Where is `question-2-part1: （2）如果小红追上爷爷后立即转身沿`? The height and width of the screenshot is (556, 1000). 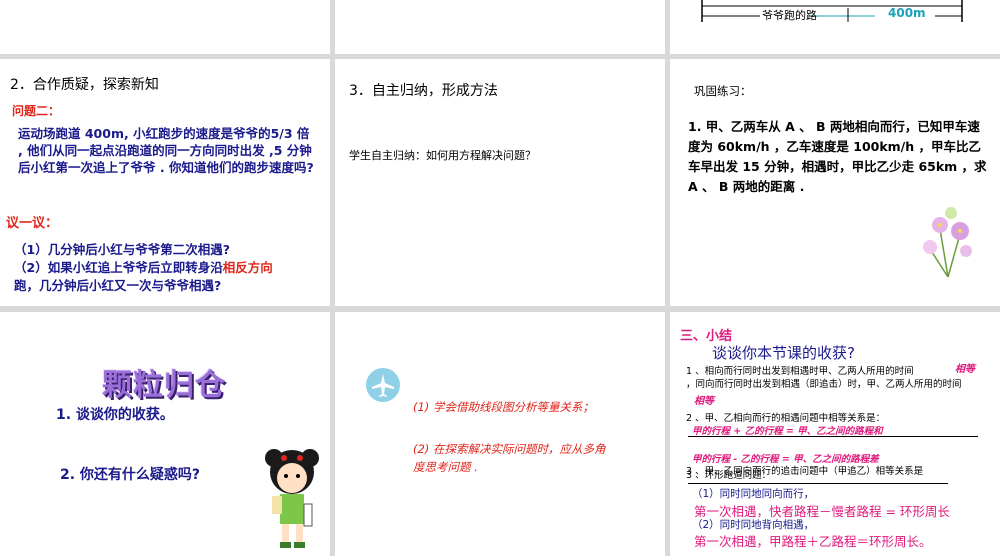 question-2-part1: （2）如果小红追上爷爷后立即转身沿 is located at coordinates (118, 267).